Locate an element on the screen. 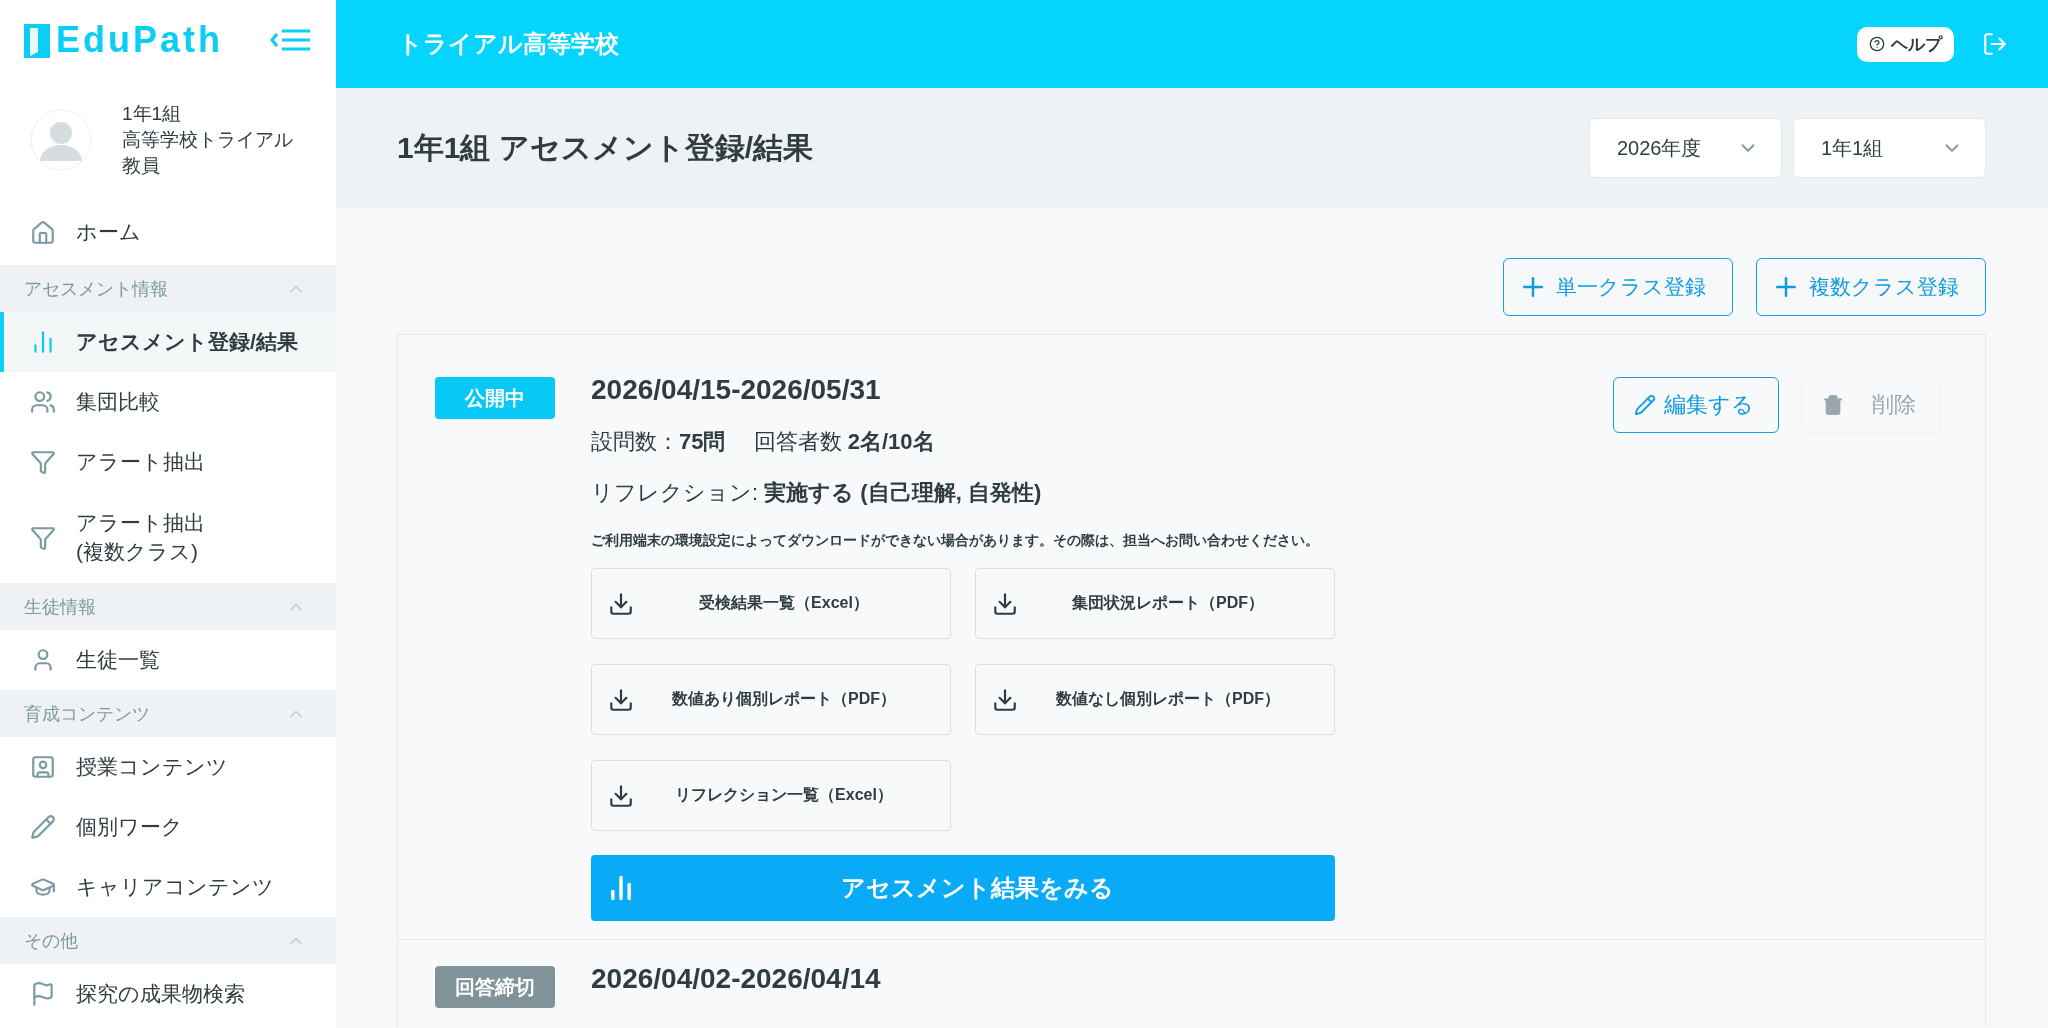 The image size is (2048, 1028). reflection-info: リフレクション: 実施する (自己理解, 自発性) is located at coordinates (817, 493).